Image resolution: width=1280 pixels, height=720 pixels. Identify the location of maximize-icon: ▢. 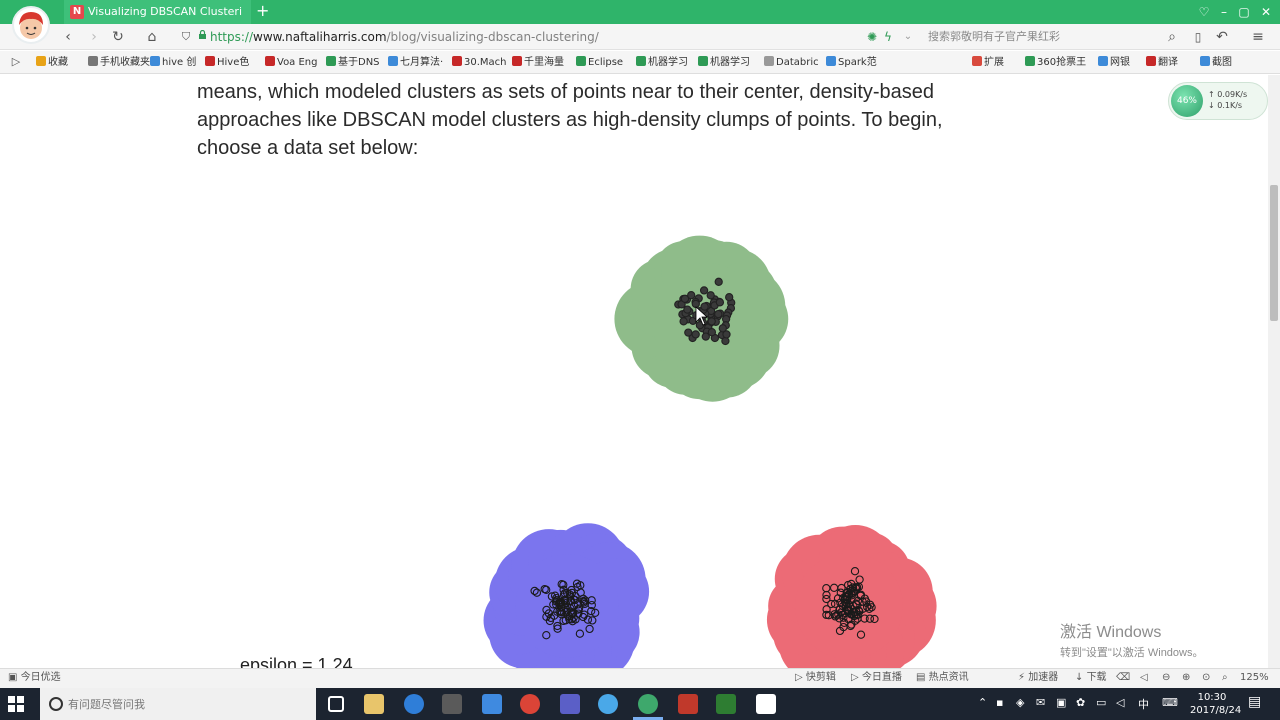
(1244, 12).